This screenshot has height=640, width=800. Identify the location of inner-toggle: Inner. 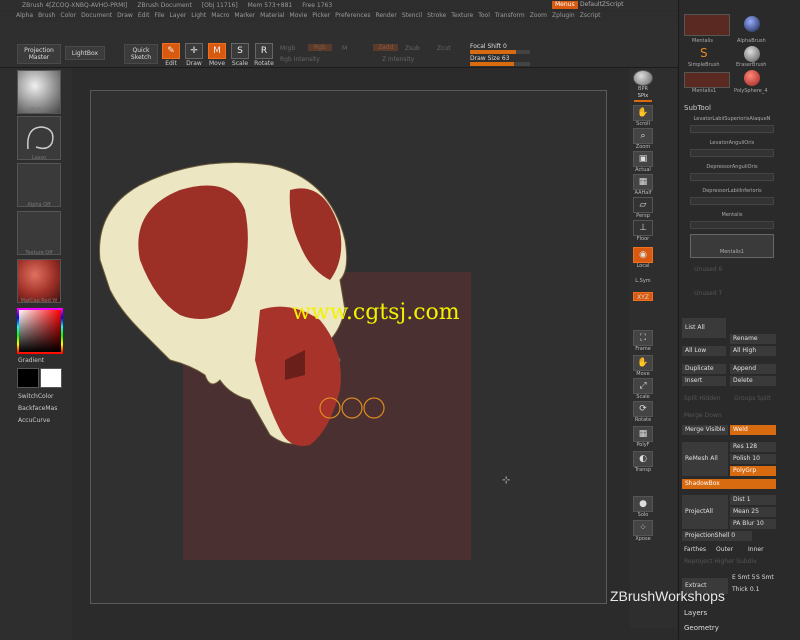
(756, 549).